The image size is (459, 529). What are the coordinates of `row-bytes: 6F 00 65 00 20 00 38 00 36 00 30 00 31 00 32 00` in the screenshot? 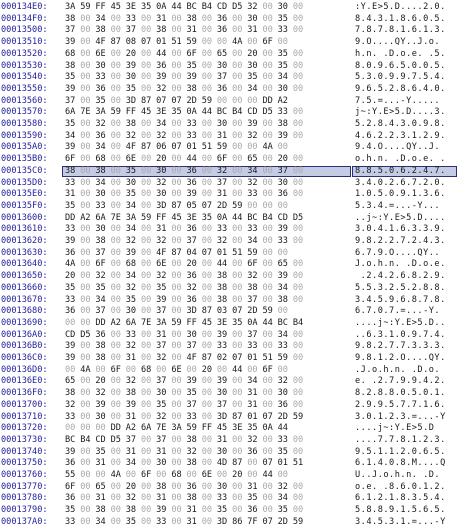 It's located at (186, 488).